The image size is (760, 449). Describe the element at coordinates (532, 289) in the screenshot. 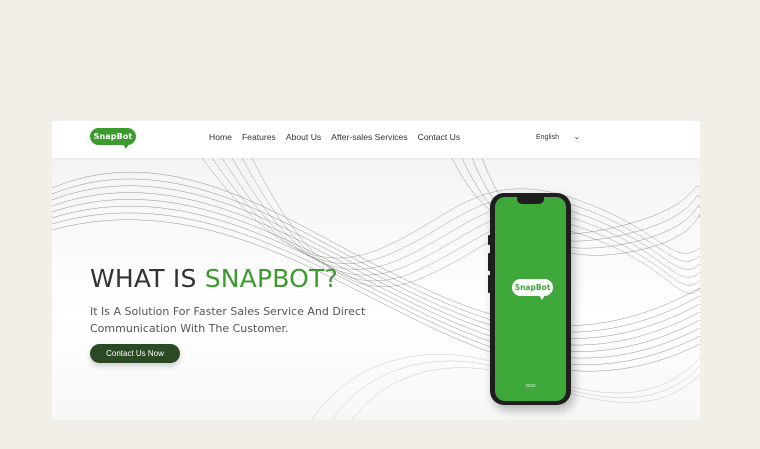

I see `phone-screen-logo: SnapBot` at that location.